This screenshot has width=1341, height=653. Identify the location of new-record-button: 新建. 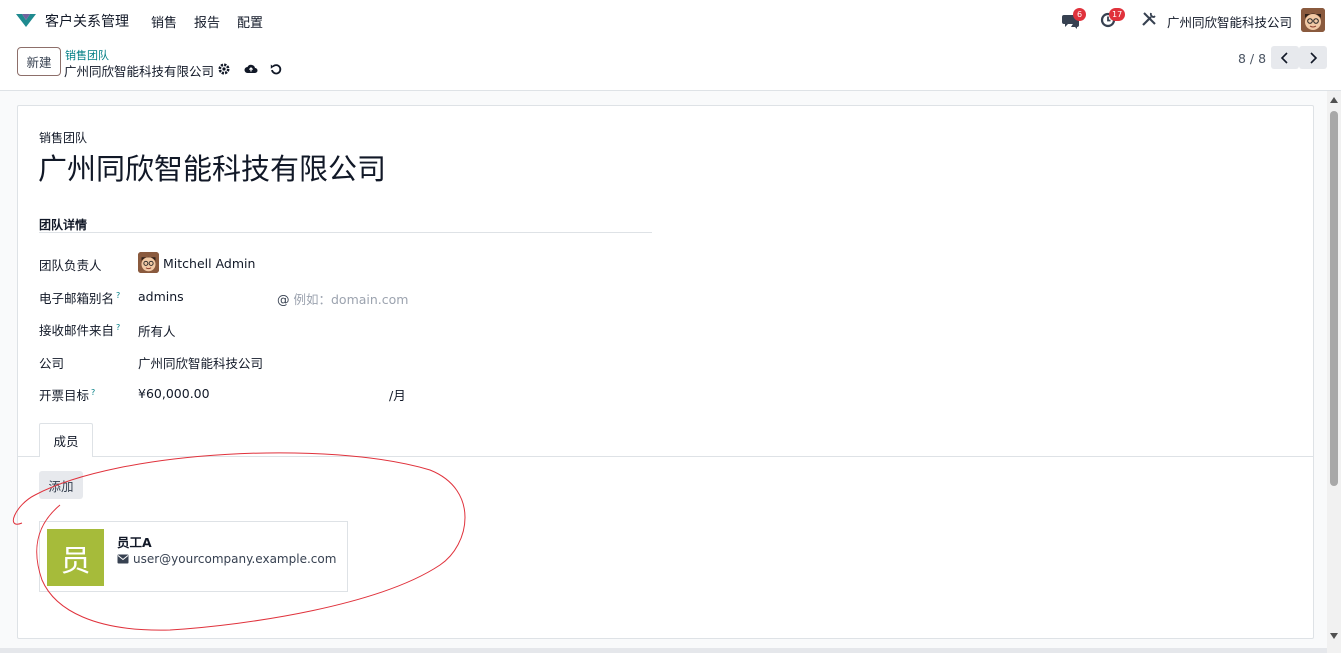
(39, 61).